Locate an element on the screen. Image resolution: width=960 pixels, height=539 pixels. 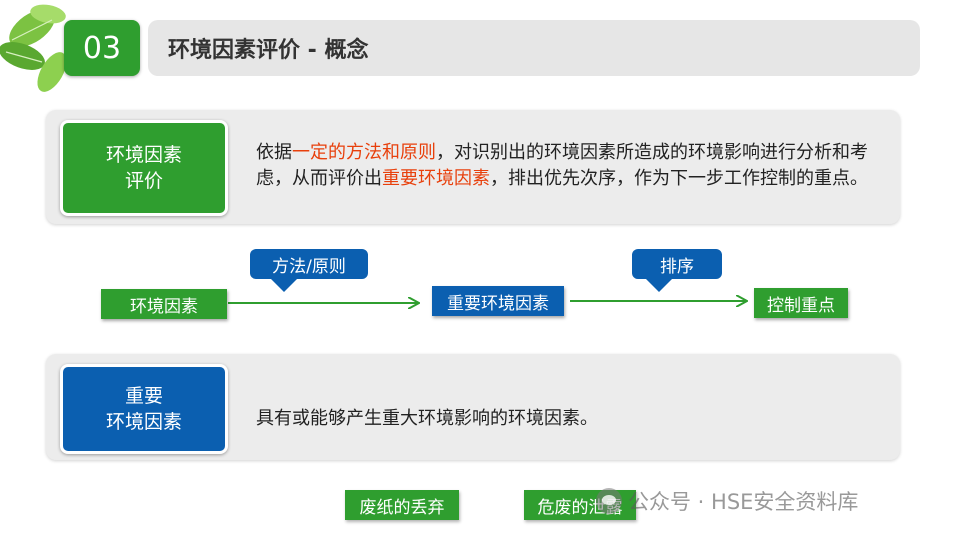
watermark-text: 公众号 · HSE安全资料库 is located at coordinates (743, 502).